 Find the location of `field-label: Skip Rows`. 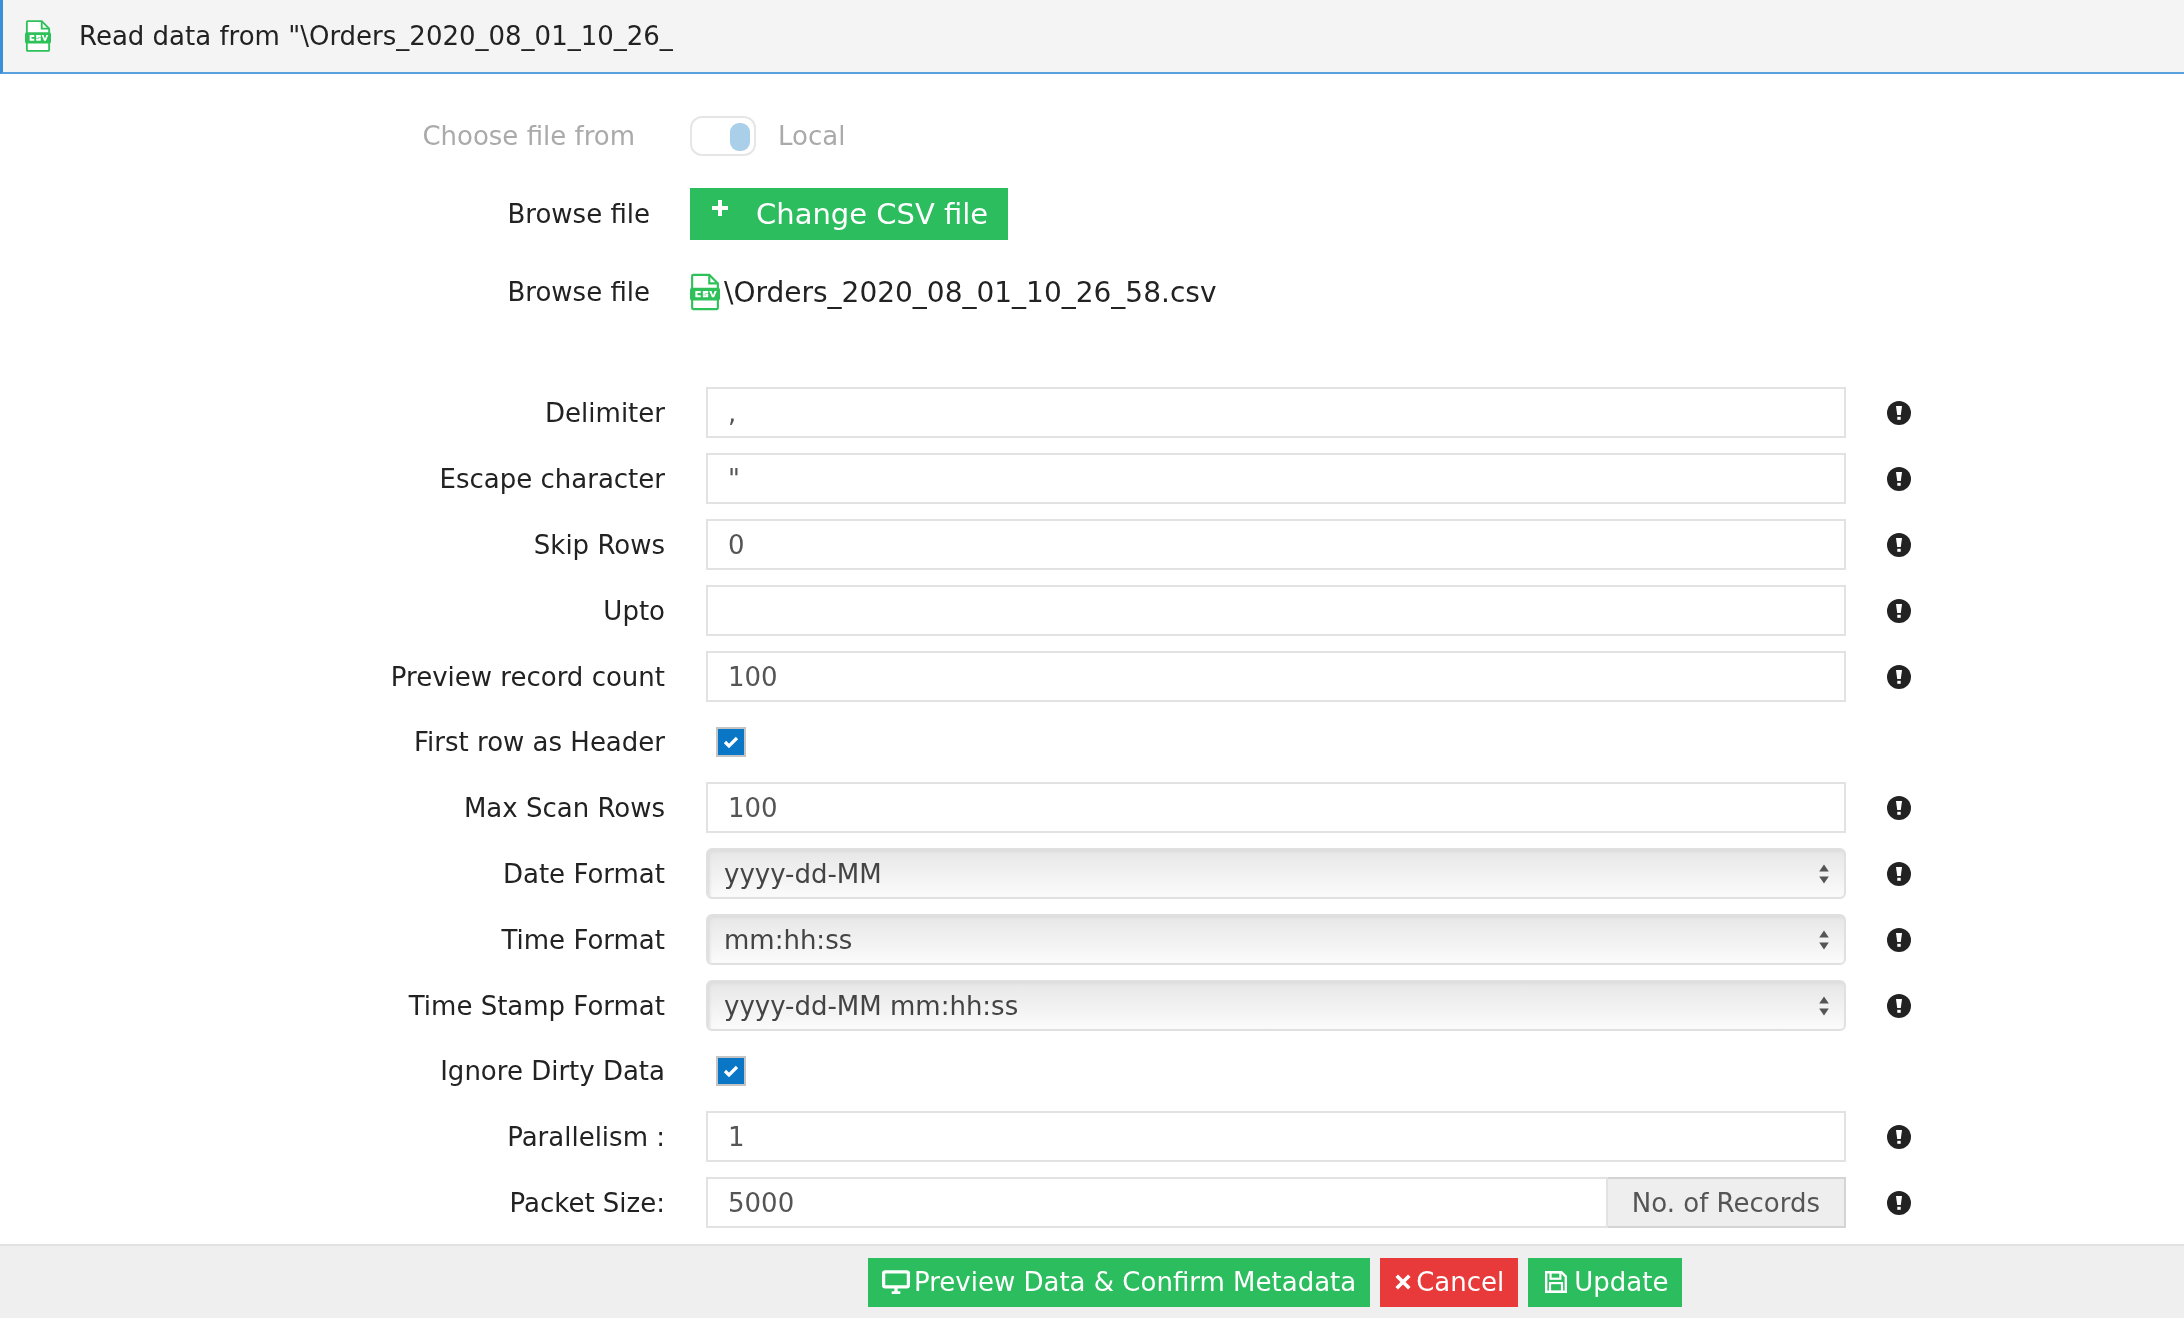

field-label: Skip Rows is located at coordinates (599, 544).